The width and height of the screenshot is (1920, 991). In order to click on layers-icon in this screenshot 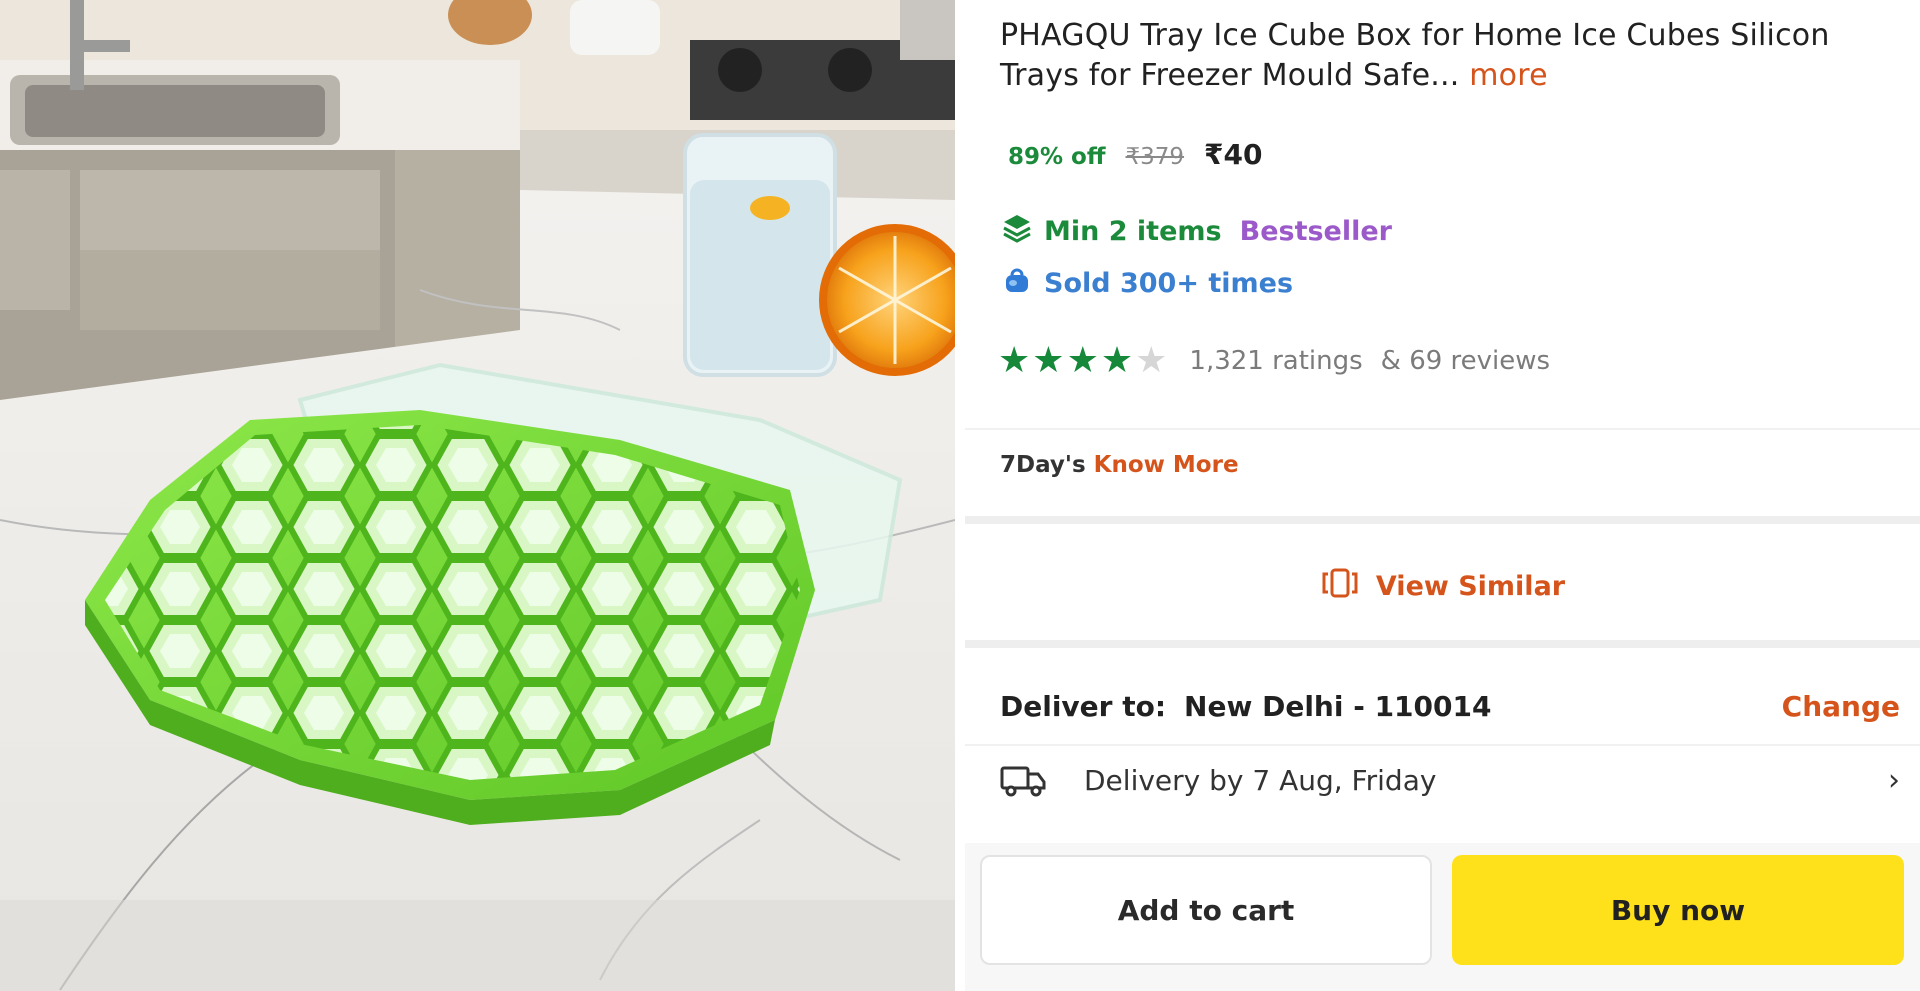, I will do `click(1017, 231)`.